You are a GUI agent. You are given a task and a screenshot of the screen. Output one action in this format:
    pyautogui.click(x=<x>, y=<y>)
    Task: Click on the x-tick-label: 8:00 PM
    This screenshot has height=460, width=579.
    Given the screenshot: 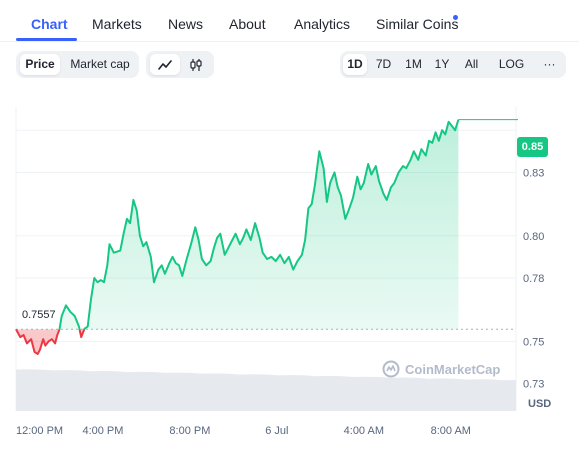 What is the action you would take?
    pyautogui.click(x=189, y=431)
    